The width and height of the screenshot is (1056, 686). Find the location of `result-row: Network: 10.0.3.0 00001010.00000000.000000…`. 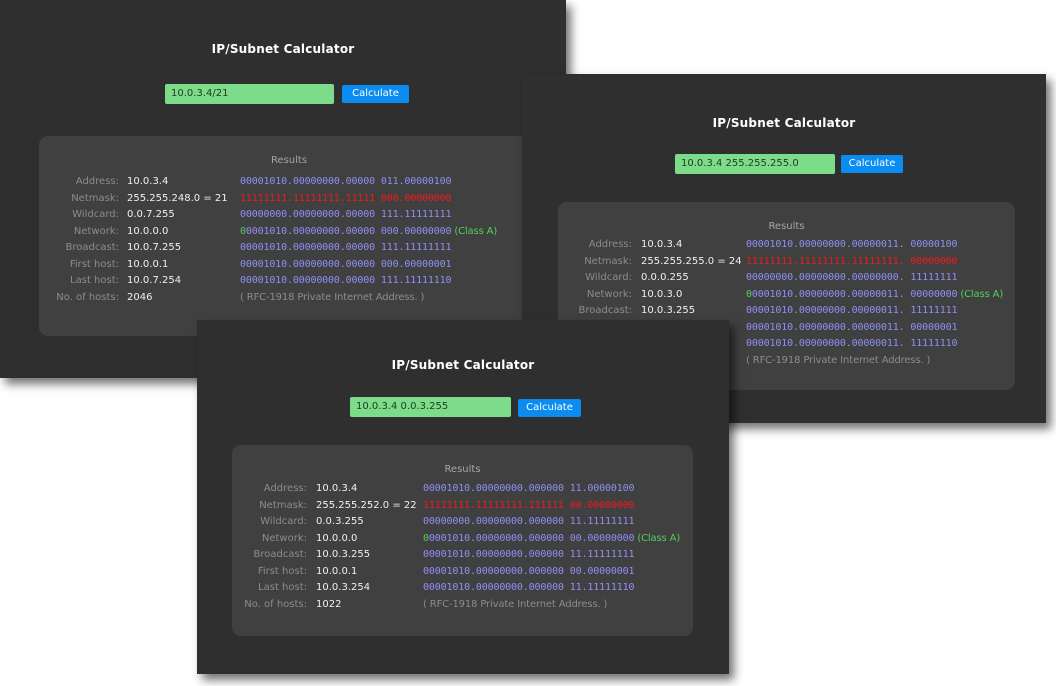

result-row: Network: 10.0.3.0 00001010.00000000.000000… is located at coordinates (786, 297).